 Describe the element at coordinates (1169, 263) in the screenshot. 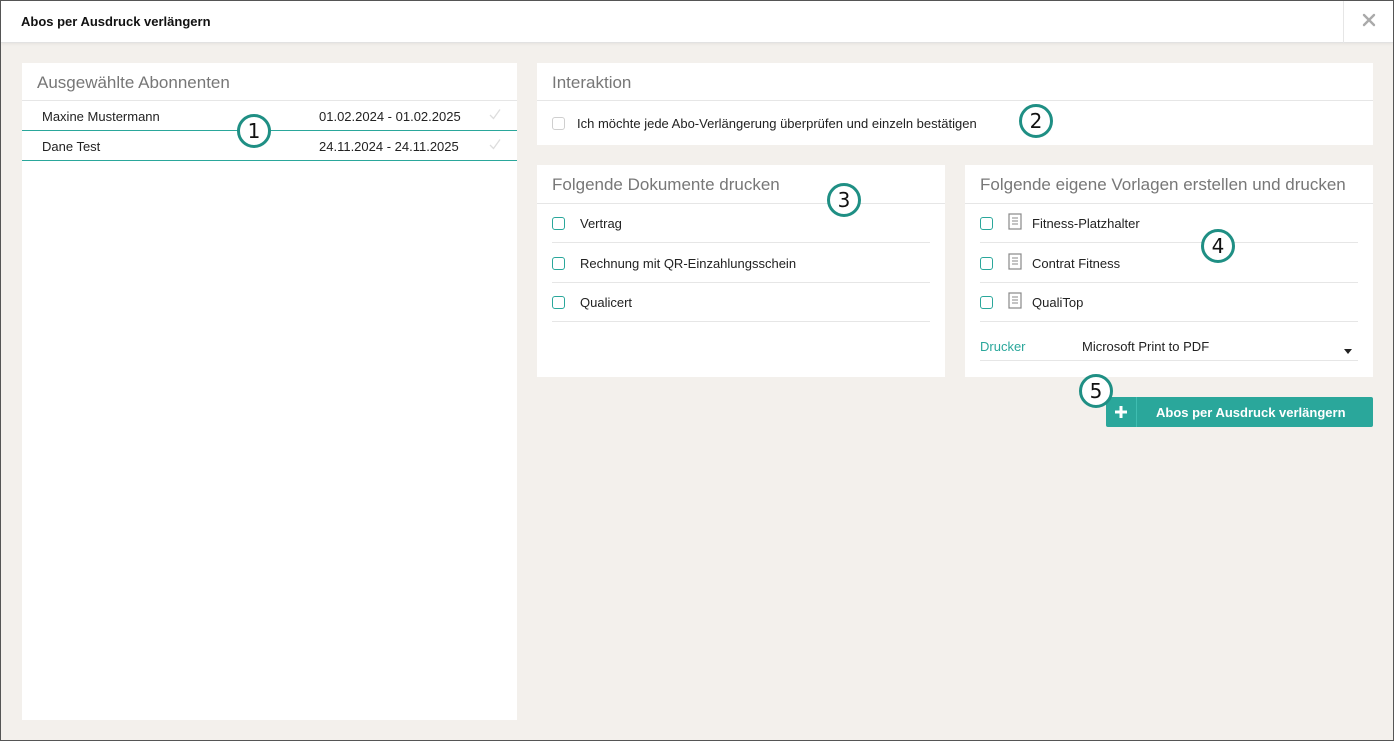

I see `template-item: Contrat Fitness` at that location.